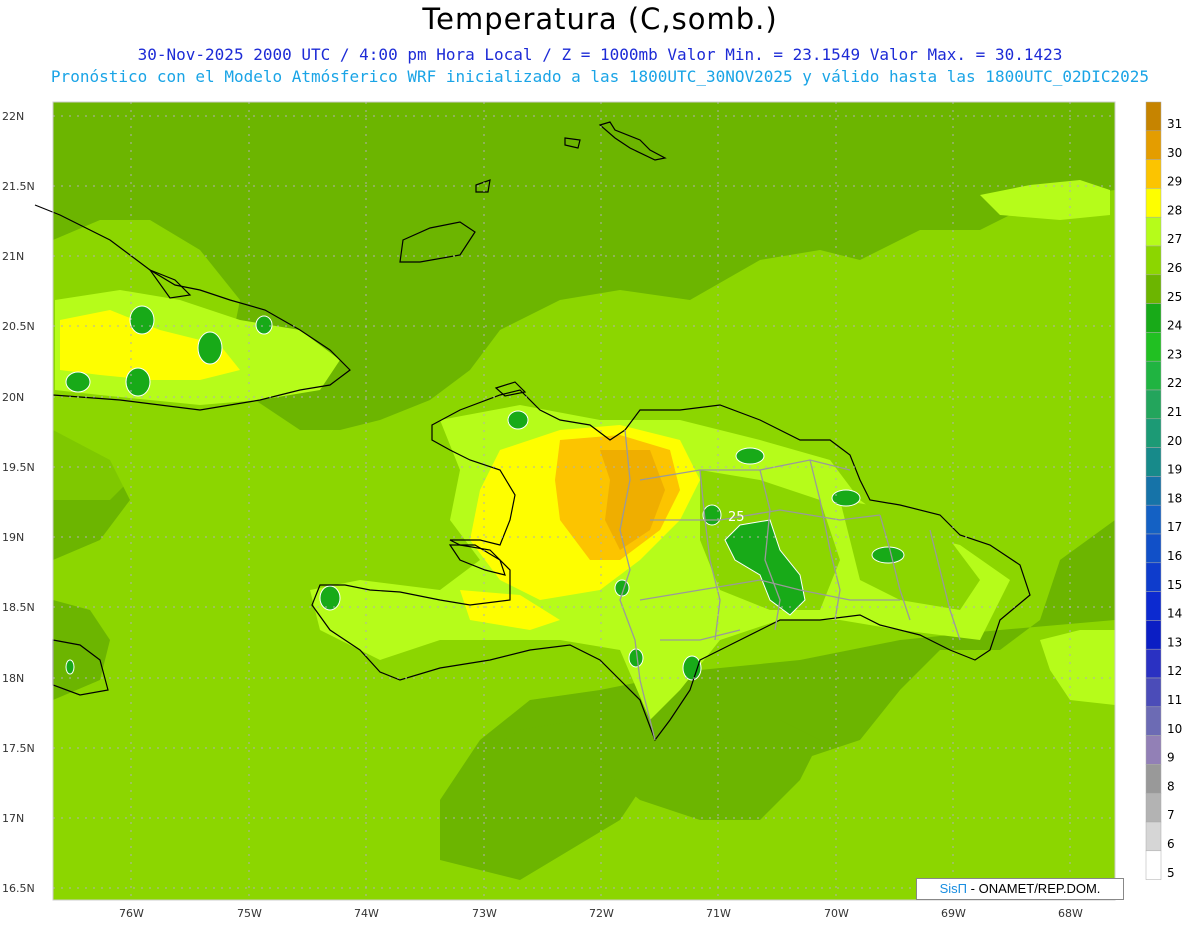 This screenshot has width=1200, height=927. What do you see at coordinates (1034, 888) in the screenshot?
I see `credit-text: - ONAMET/REP.DOM.` at bounding box center [1034, 888].